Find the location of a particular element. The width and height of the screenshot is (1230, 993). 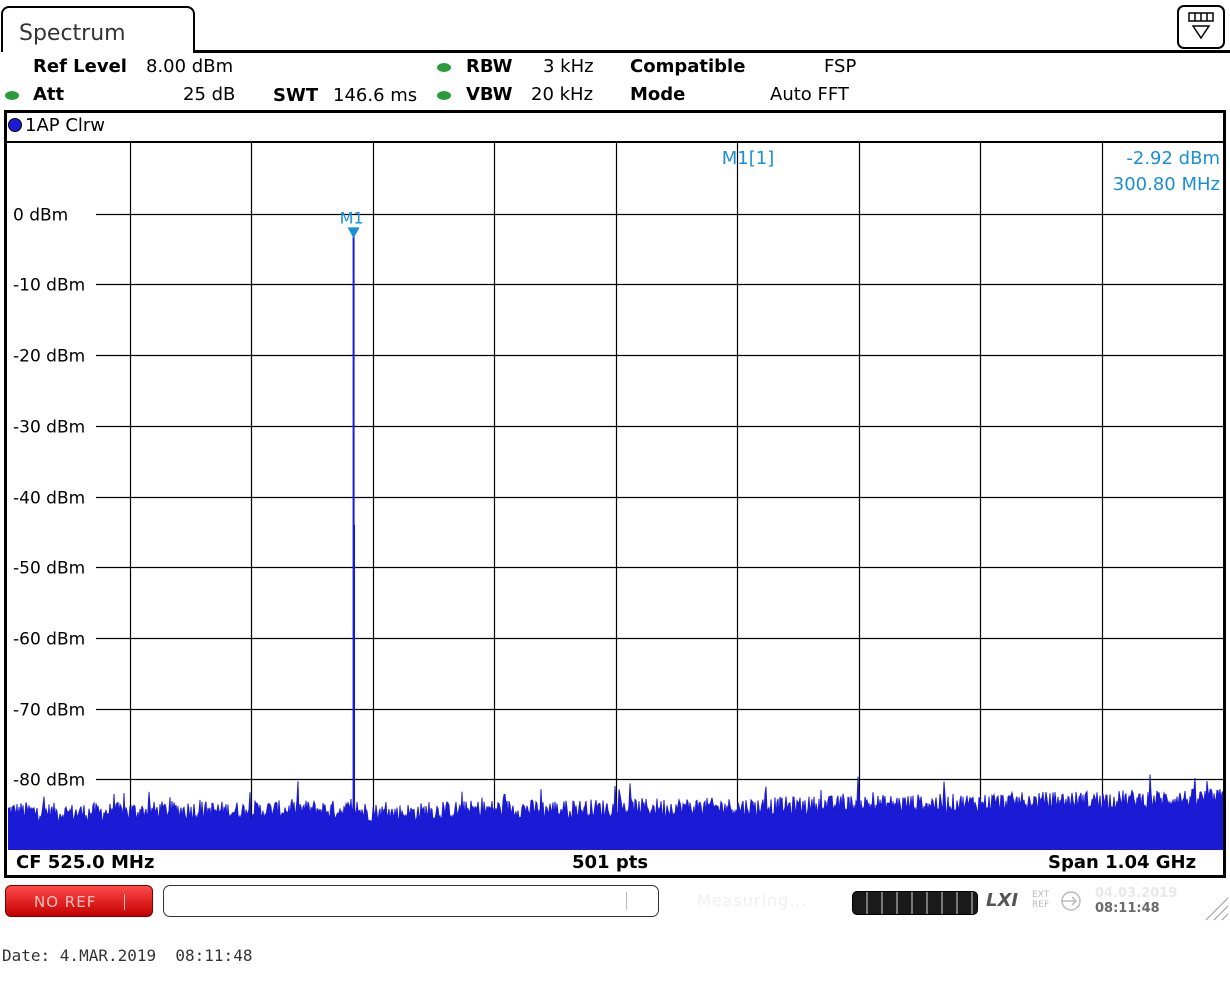

layout-menu-button is located at coordinates (1201, 27).